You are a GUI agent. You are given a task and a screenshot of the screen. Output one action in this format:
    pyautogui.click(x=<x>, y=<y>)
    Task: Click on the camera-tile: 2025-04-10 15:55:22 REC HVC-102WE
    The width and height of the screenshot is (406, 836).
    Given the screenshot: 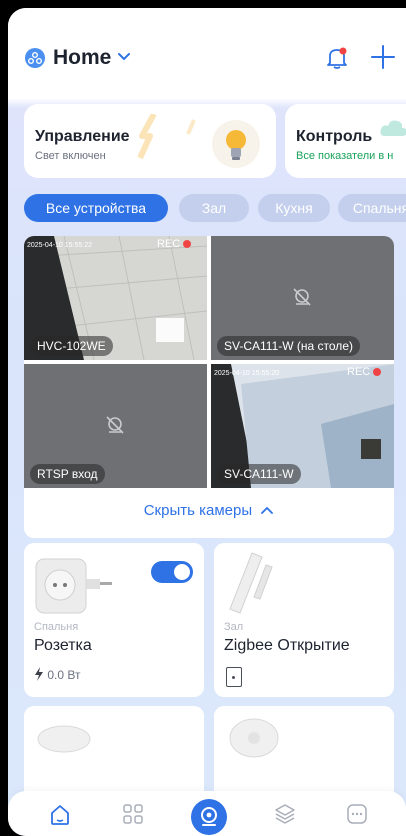 What is the action you would take?
    pyautogui.click(x=115, y=298)
    